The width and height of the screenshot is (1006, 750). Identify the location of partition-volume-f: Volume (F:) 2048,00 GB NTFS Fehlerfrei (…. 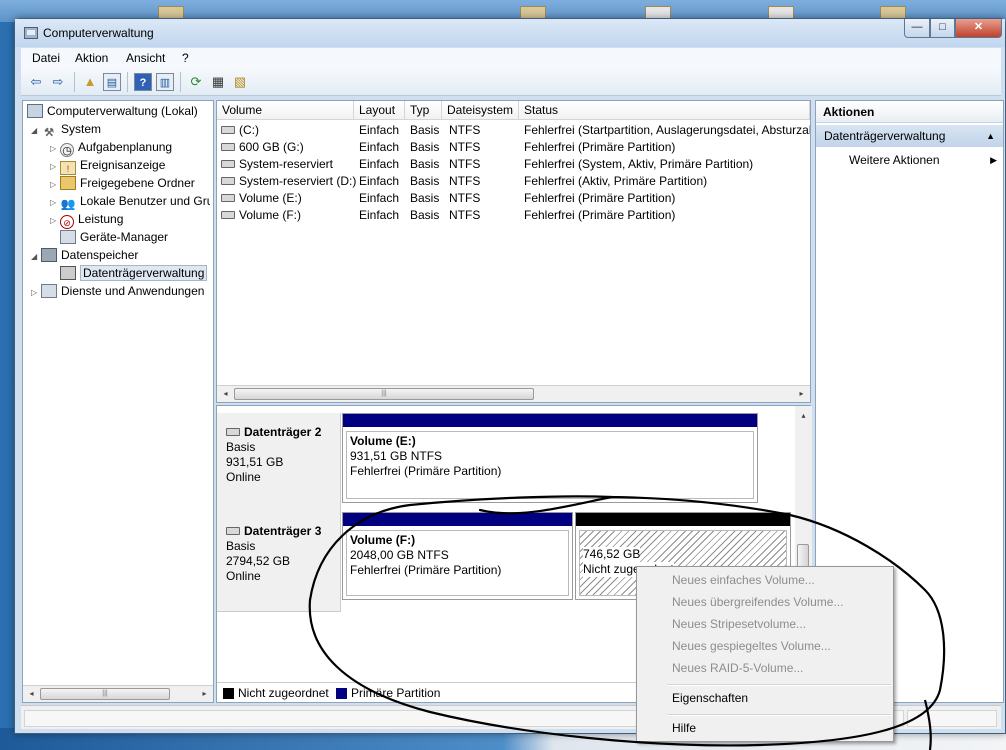
(457, 556).